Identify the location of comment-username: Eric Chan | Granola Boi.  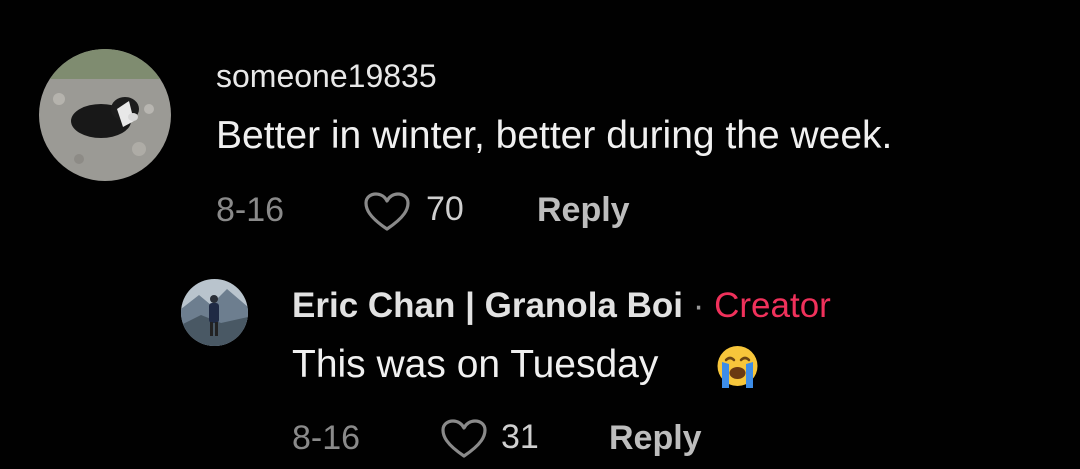
(487, 305).